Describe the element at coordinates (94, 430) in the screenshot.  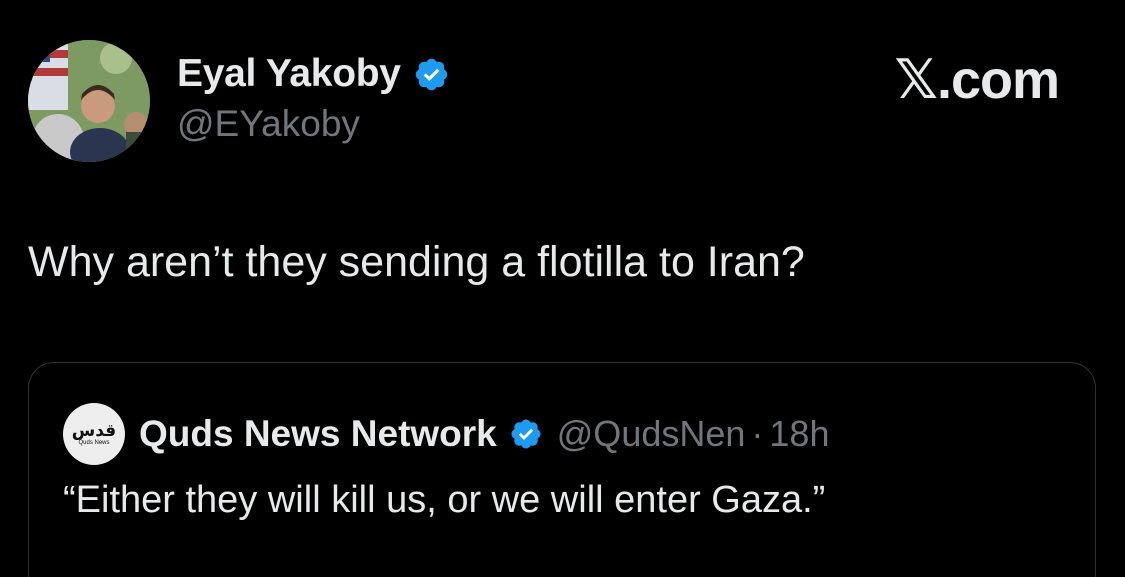
I see `logo-glyph: قدس` at that location.